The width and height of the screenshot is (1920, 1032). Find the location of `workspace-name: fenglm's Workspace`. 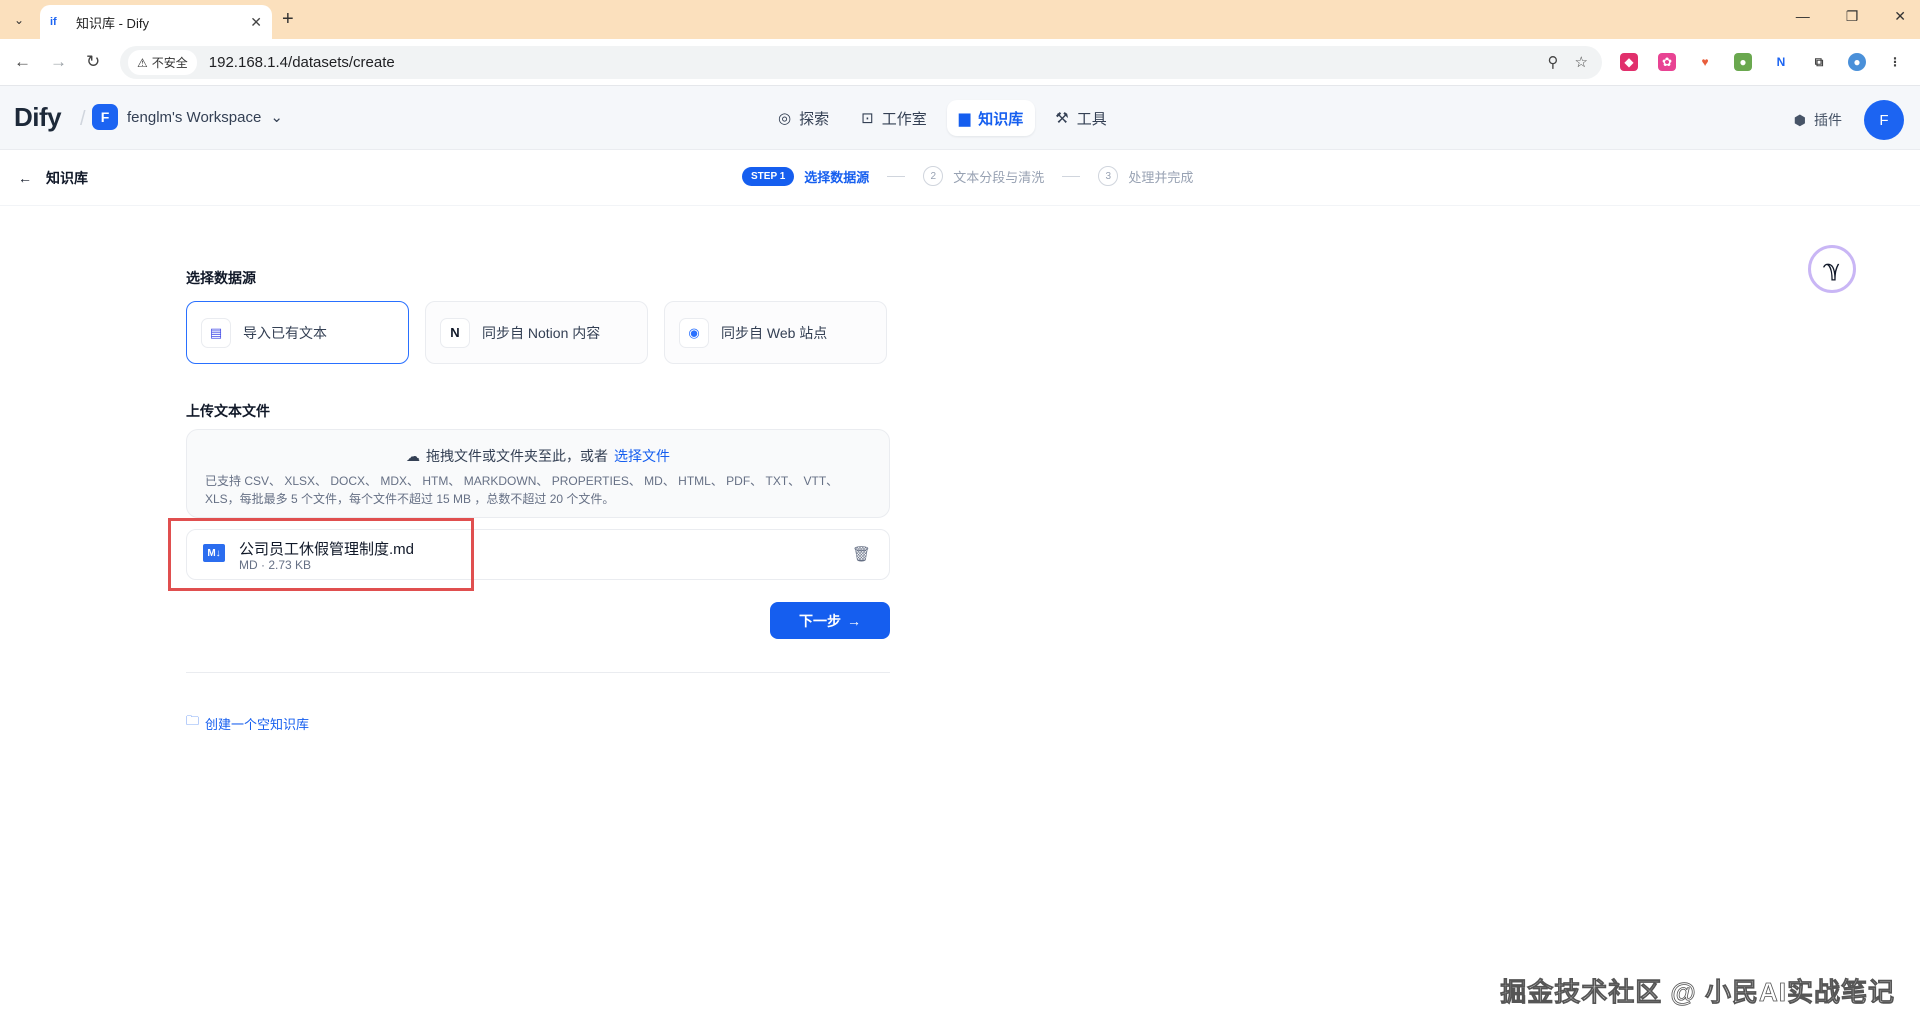

workspace-name: fenglm's Workspace is located at coordinates (194, 117).